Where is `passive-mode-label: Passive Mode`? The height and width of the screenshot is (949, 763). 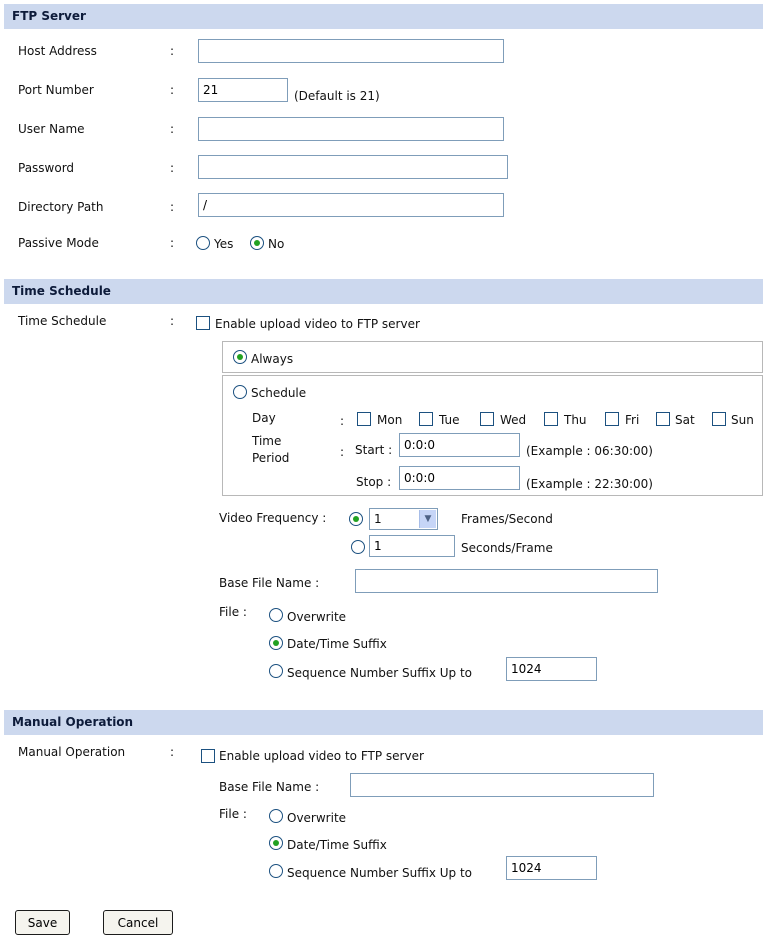 passive-mode-label: Passive Mode is located at coordinates (58, 243).